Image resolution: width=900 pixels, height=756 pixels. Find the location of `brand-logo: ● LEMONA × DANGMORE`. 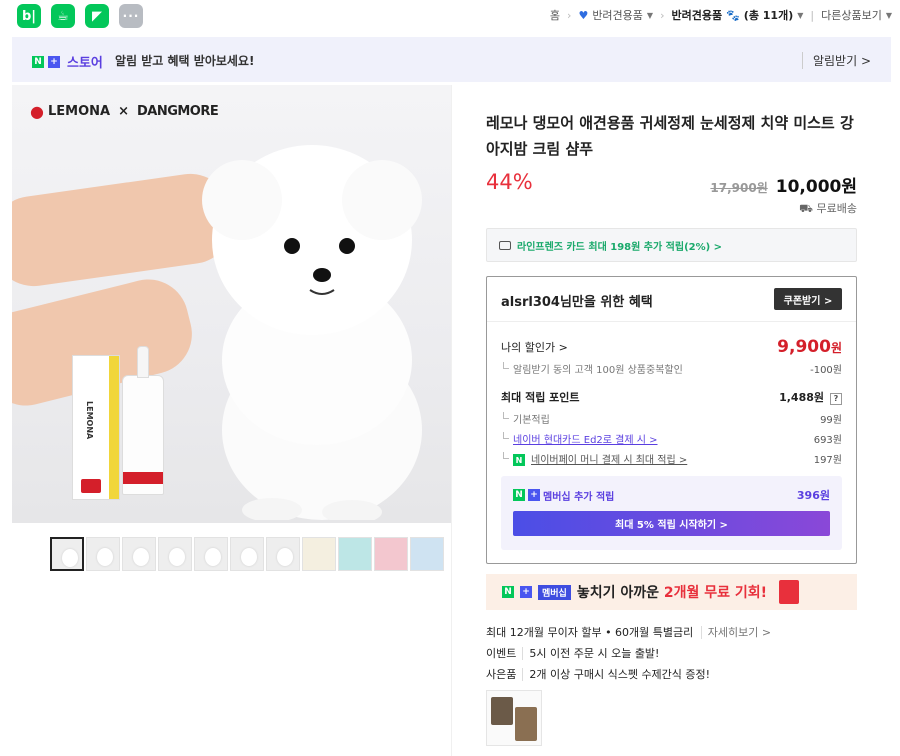

brand-logo: ● LEMONA × DANGMORE is located at coordinates (124, 111).